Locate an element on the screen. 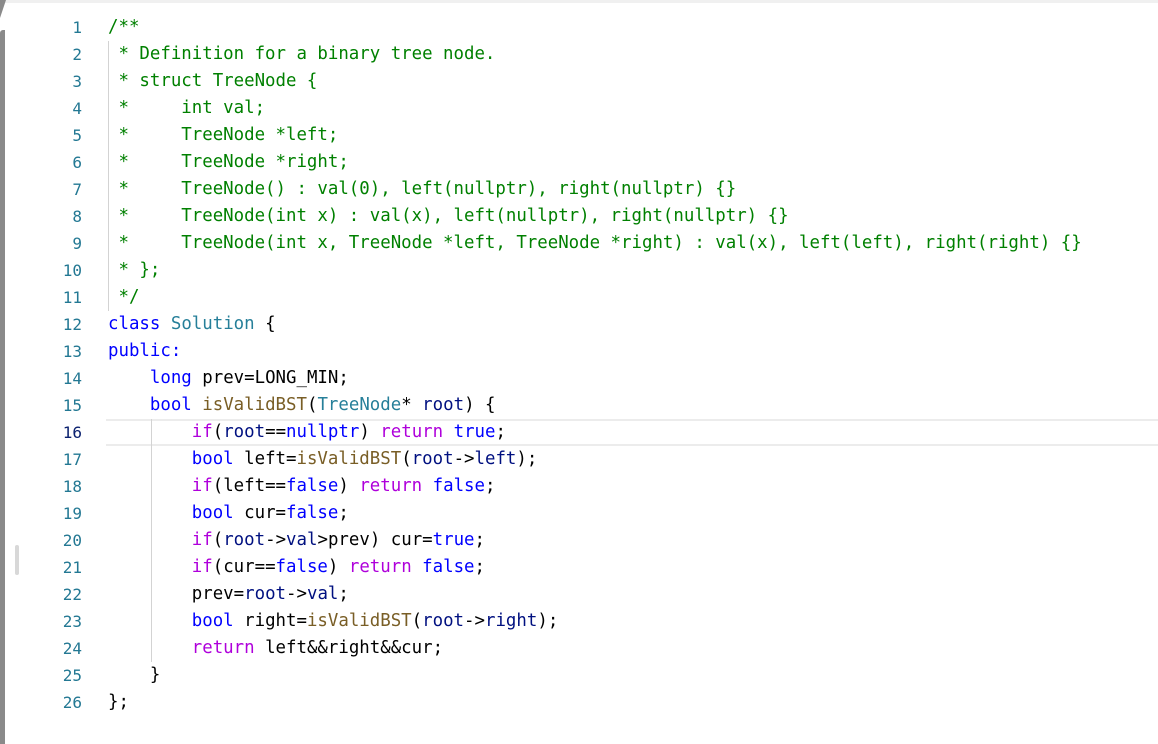 This screenshot has height=744, width=1158. code-line: 3 * struct TreeNode { is located at coordinates (579, 81).